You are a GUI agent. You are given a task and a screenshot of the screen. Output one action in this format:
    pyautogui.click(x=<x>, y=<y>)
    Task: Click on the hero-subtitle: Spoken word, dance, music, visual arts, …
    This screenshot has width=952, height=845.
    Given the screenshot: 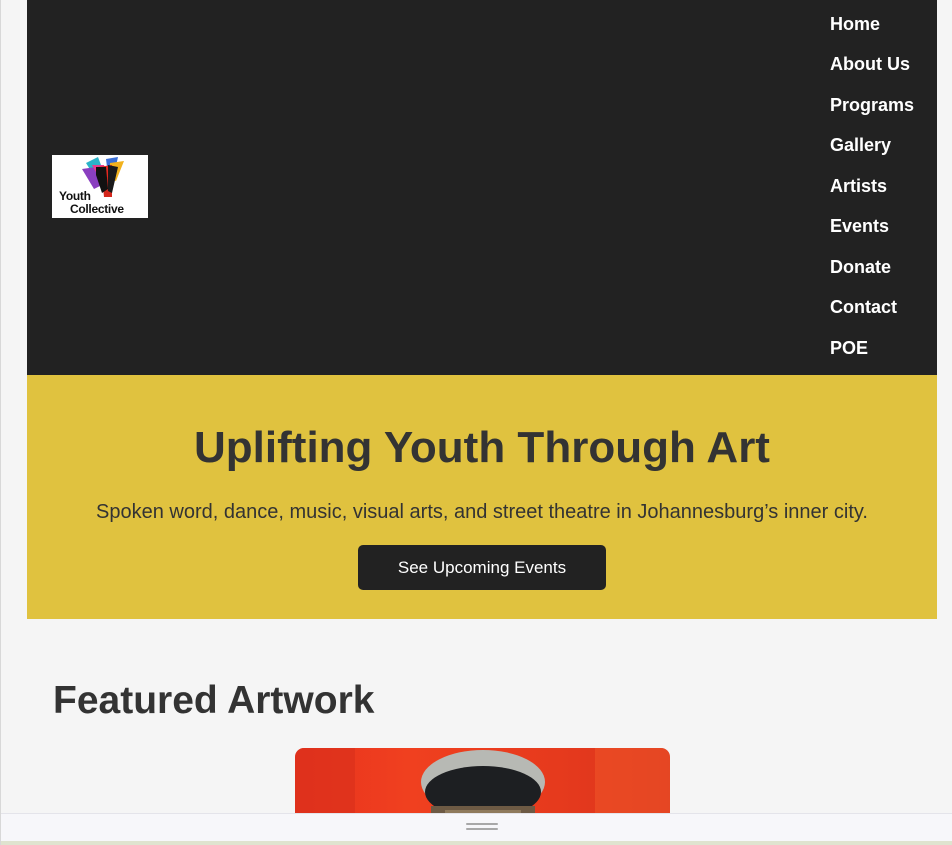 What is the action you would take?
    pyautogui.click(x=482, y=512)
    